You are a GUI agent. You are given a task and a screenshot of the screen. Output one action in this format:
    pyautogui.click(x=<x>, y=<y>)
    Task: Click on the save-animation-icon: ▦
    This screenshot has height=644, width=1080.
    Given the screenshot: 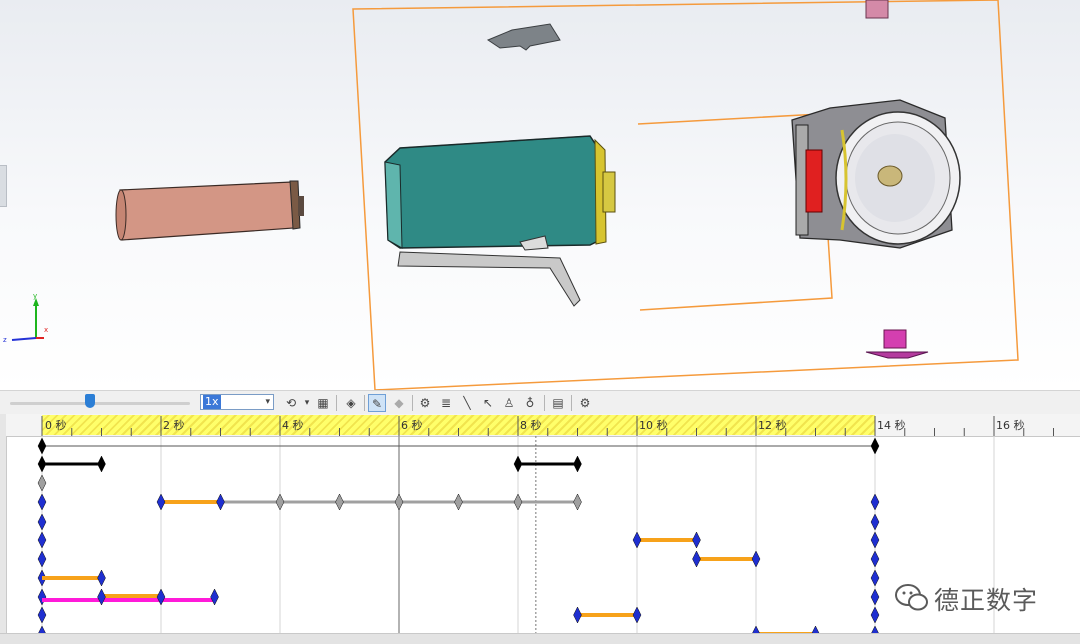 What is the action you would take?
    pyautogui.click(x=323, y=403)
    